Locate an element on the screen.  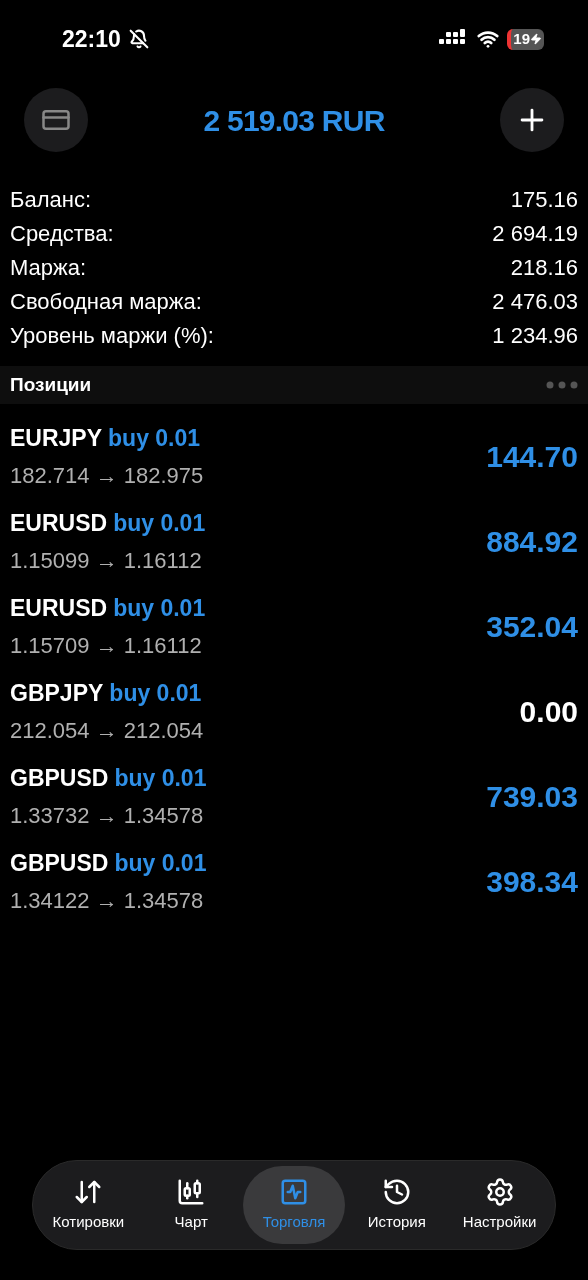
symbol: GBPJPY is located at coordinates (57, 693).